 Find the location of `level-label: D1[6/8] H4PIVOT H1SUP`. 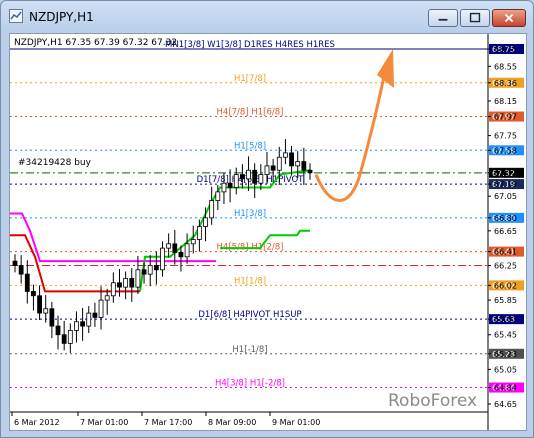

level-label: D1[6/8] H4PIVOT H1SUP is located at coordinates (249, 315).